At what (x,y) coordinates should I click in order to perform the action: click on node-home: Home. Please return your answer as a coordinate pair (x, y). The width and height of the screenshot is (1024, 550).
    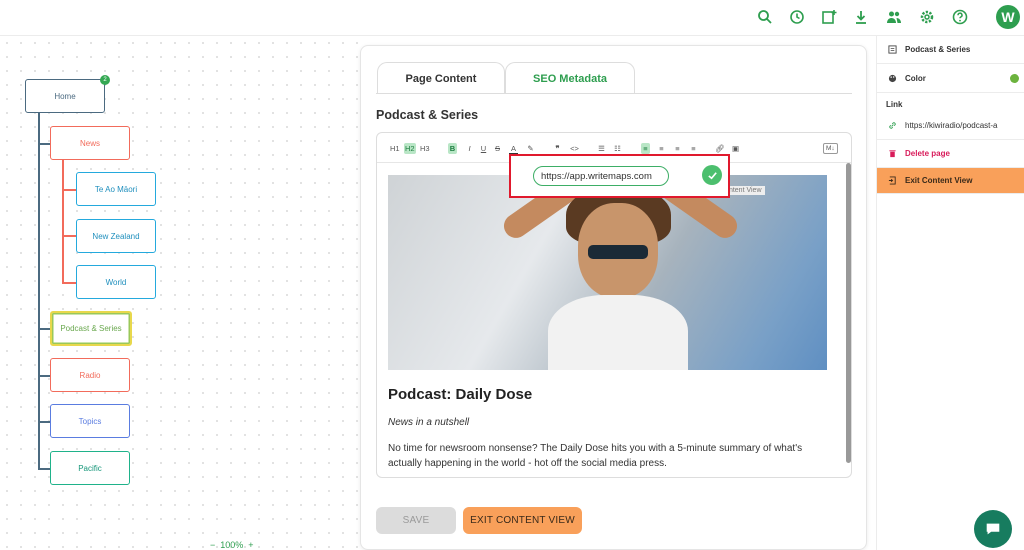
    Looking at the image, I should click on (65, 96).